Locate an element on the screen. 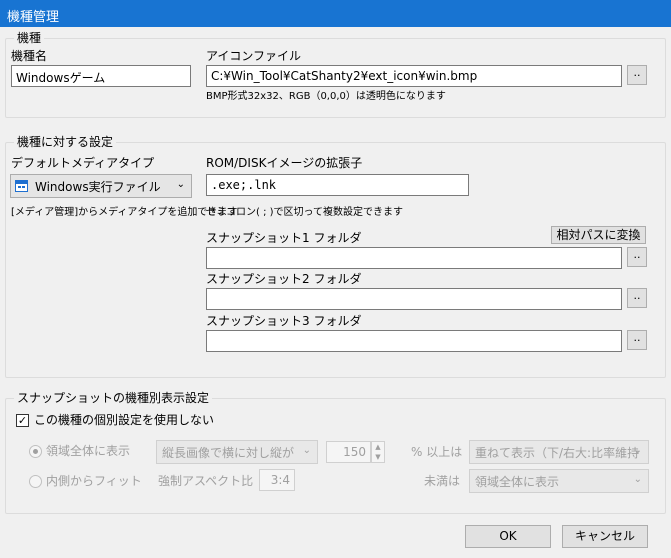 The width and height of the screenshot is (671, 558). windows-window-icon is located at coordinates (21, 186).